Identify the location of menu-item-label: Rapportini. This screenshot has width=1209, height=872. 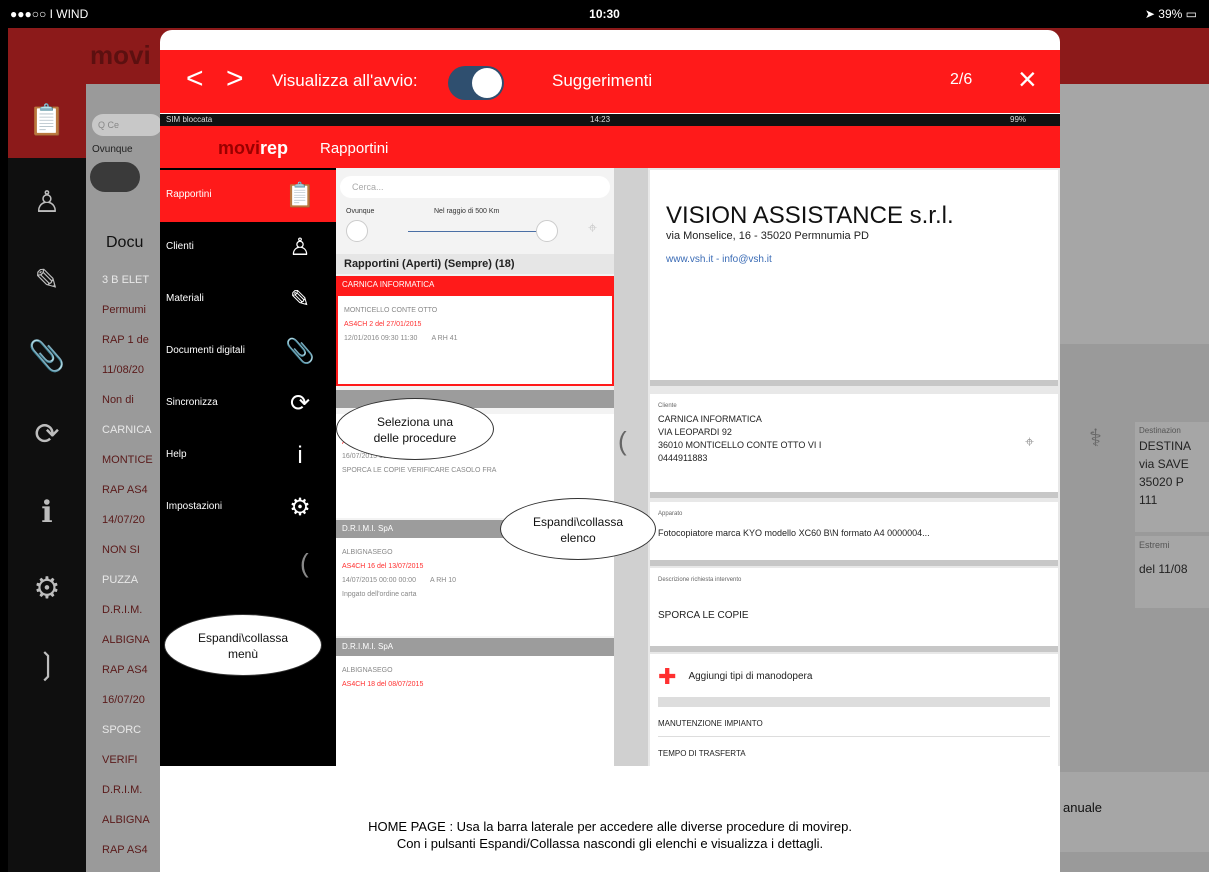
(189, 194).